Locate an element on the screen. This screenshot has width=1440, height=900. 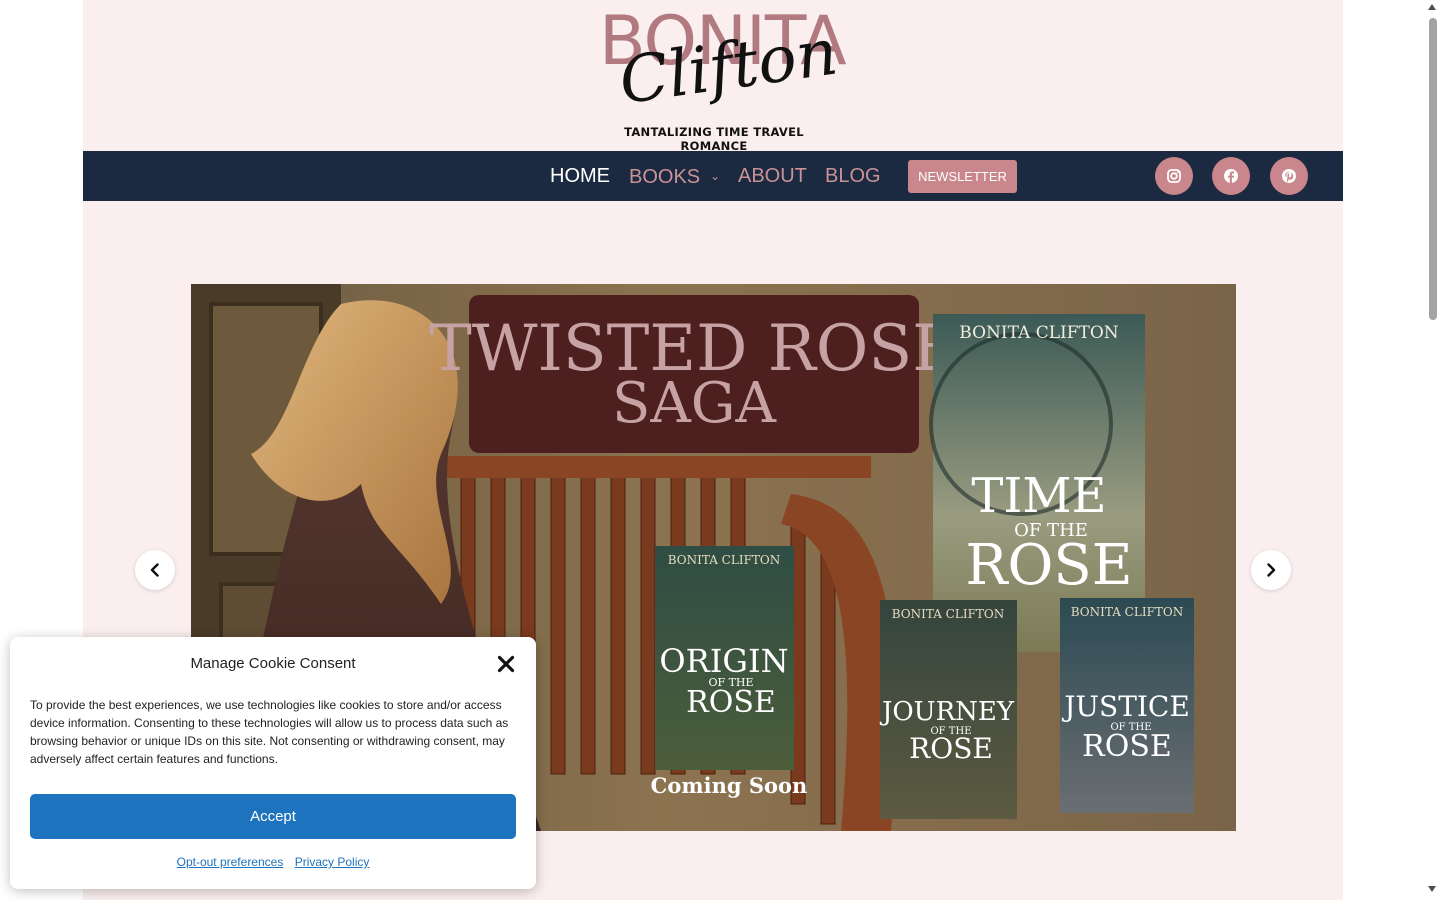
slider-prev-button is located at coordinates (155, 570).